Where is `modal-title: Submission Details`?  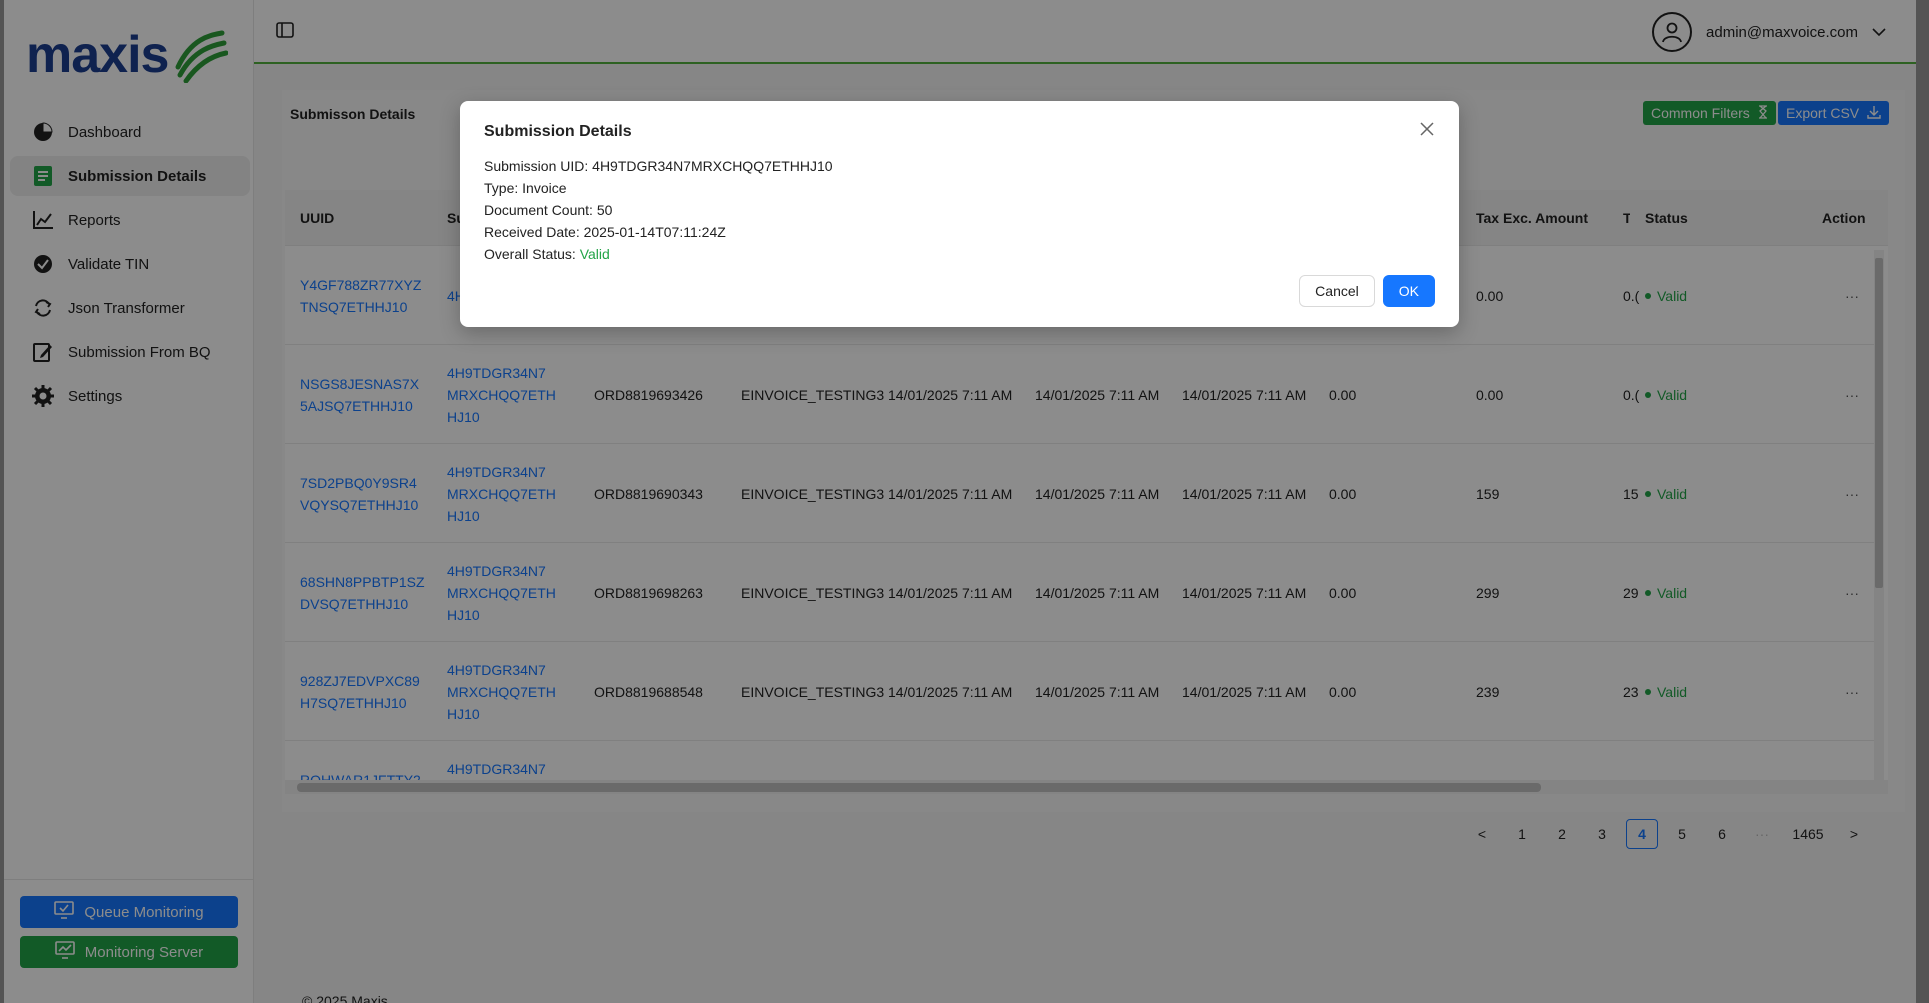 modal-title: Submission Details is located at coordinates (558, 131).